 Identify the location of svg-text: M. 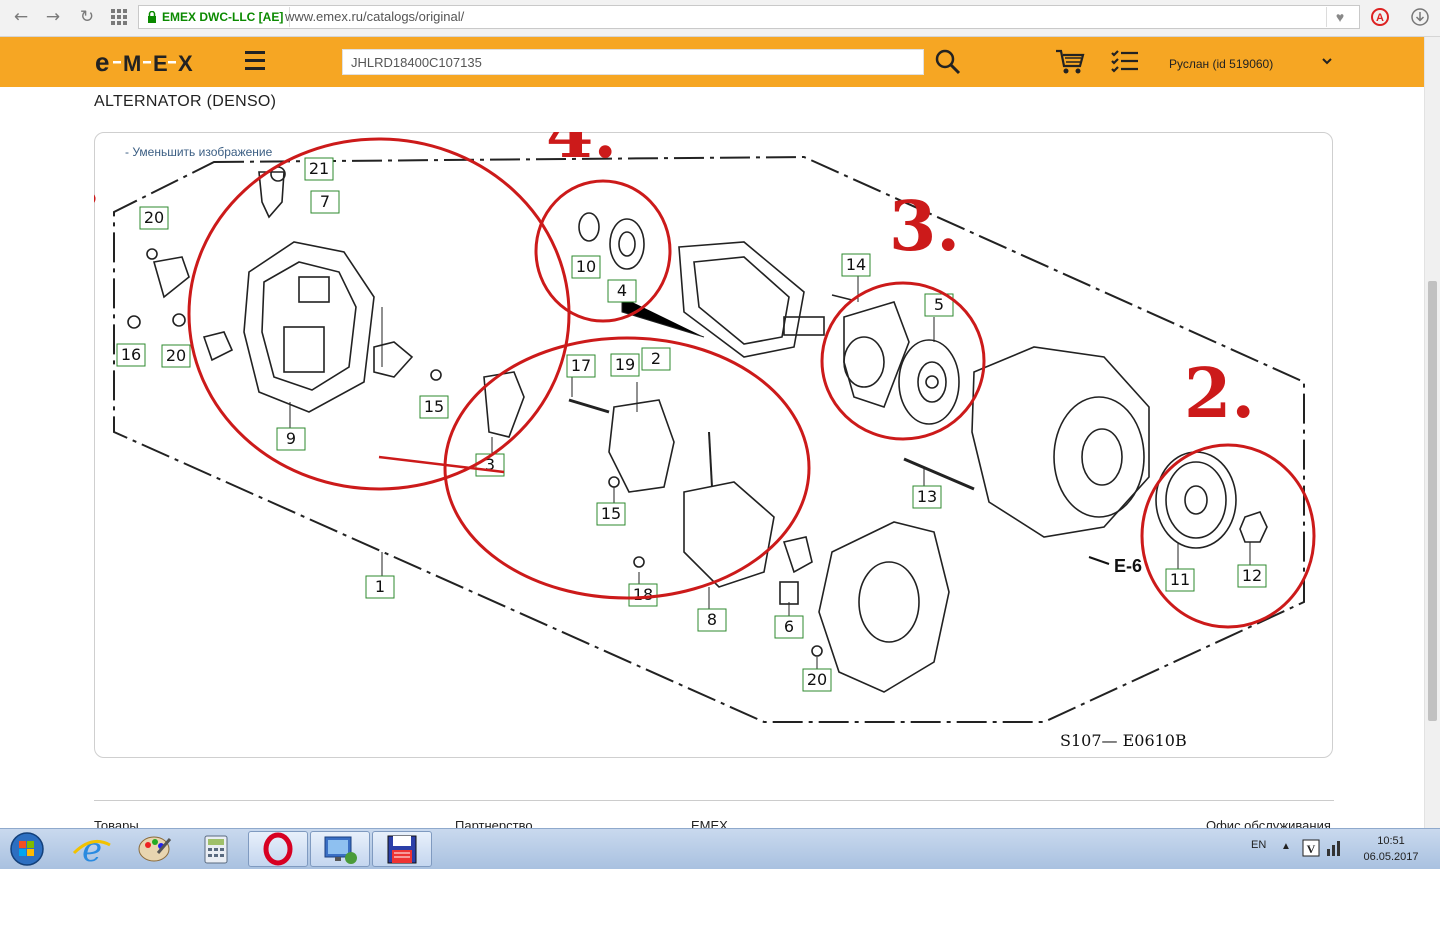
(132, 63).